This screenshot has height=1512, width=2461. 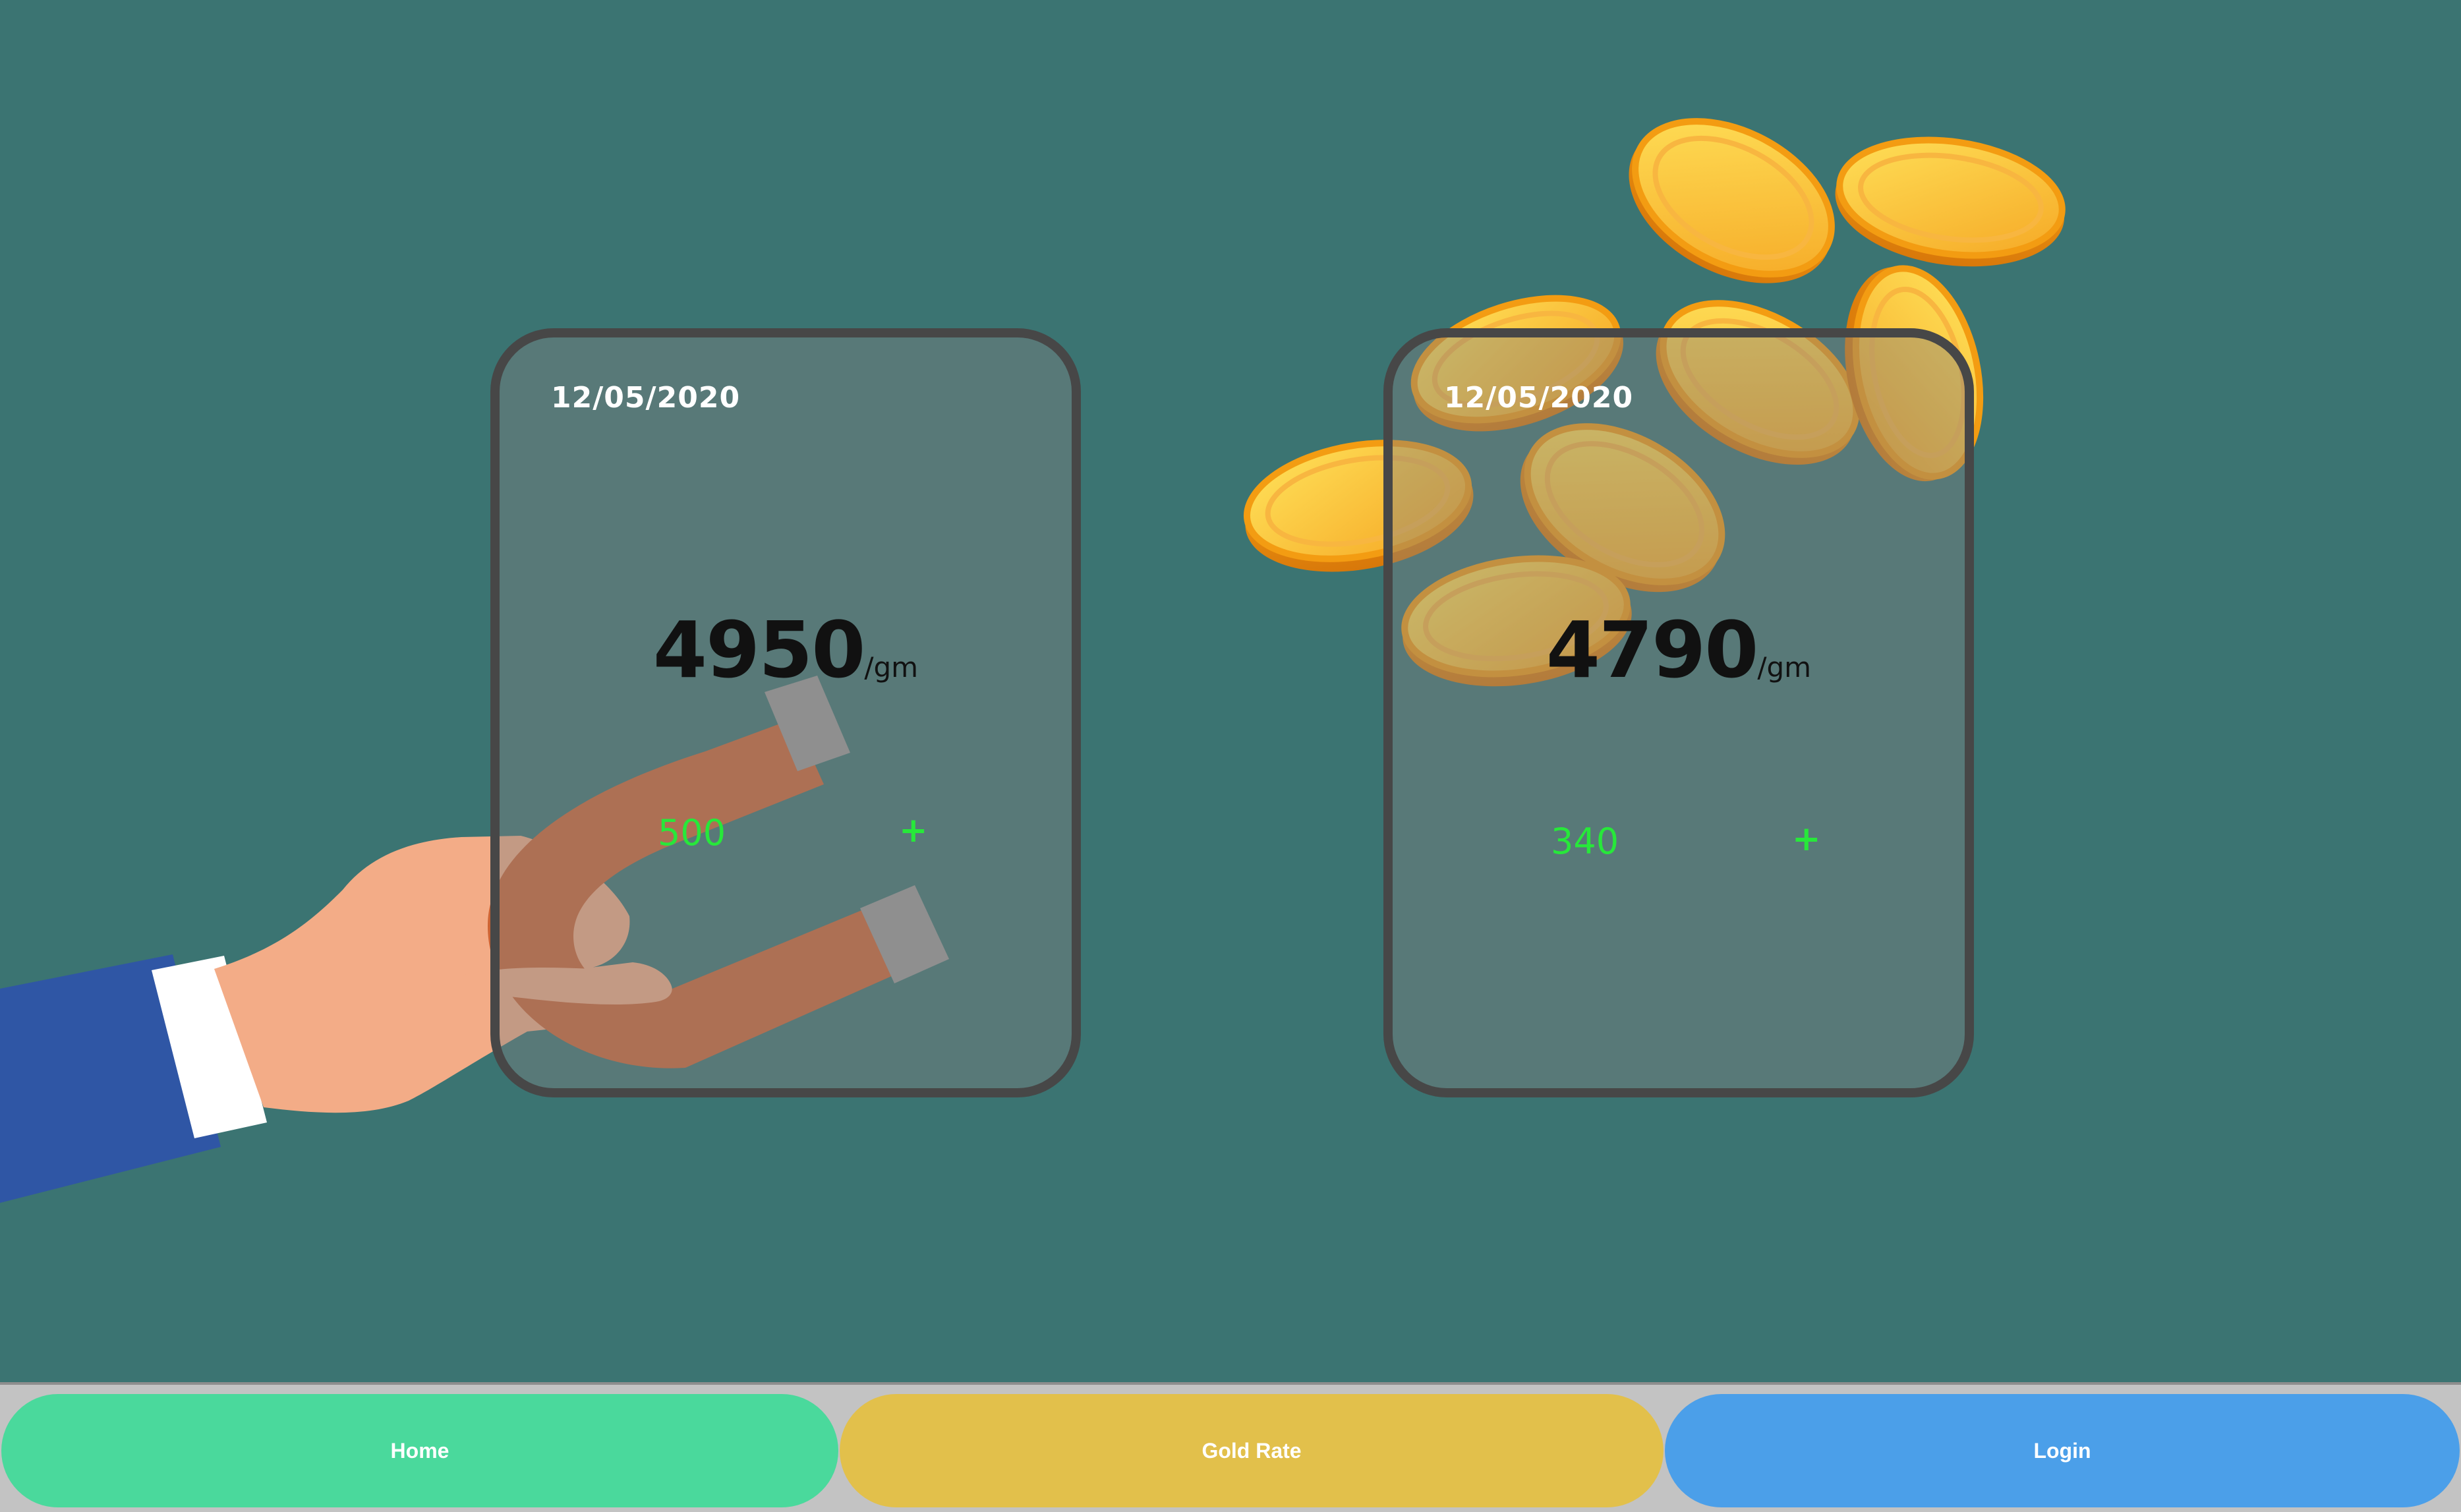 I want to click on rate-card: 12/05/2020 4950/gm 500 +, so click(x=786, y=712).